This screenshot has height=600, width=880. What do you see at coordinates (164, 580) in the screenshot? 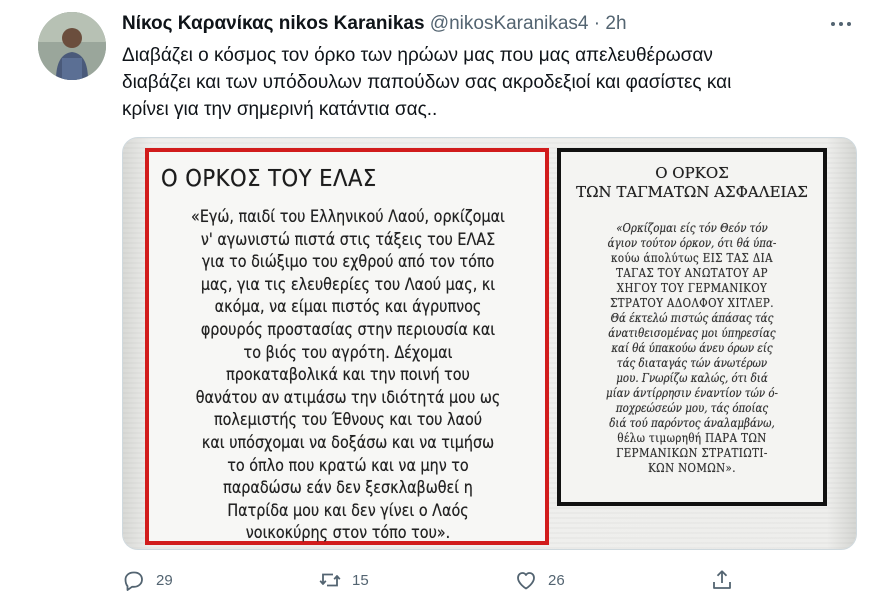
I see `reply-count: 29` at bounding box center [164, 580].